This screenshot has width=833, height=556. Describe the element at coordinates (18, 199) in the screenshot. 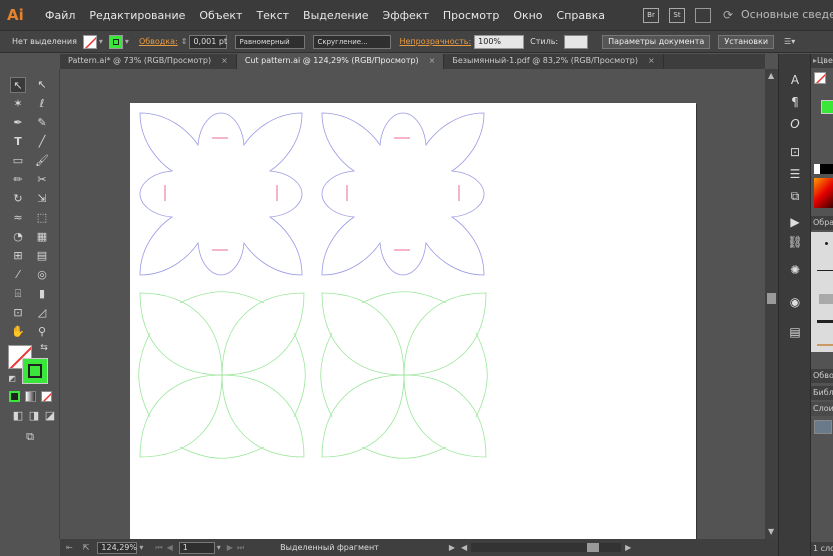

I see `rotate-tool-icon: ↻` at that location.